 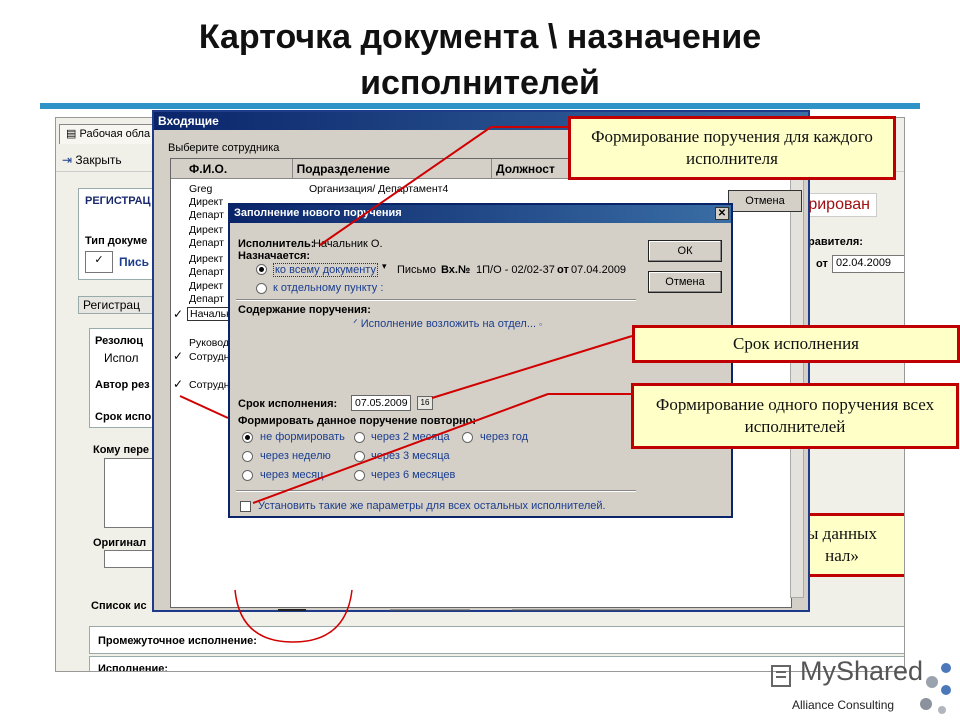 I want to click on doc-type-label: Тип докуме, so click(x=116, y=241).